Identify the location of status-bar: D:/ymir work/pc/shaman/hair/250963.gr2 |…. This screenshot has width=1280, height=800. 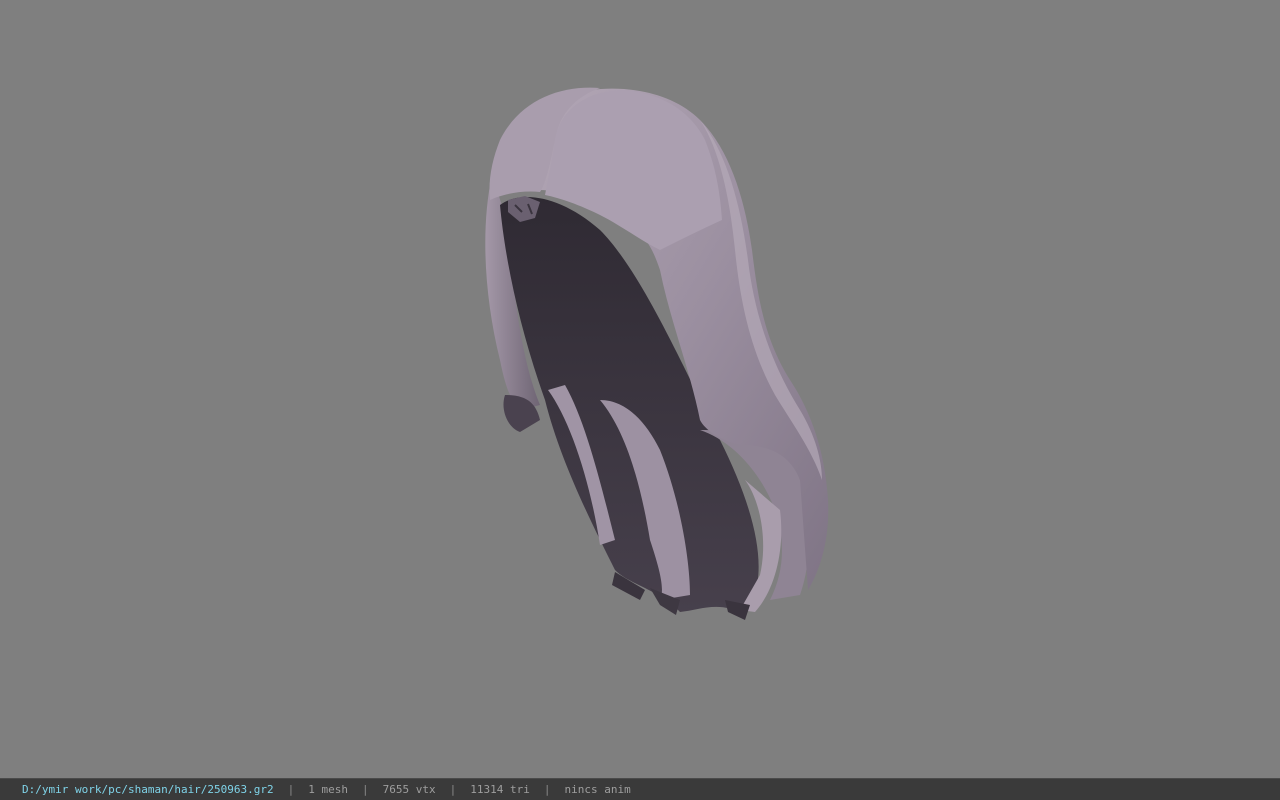
(640, 789).